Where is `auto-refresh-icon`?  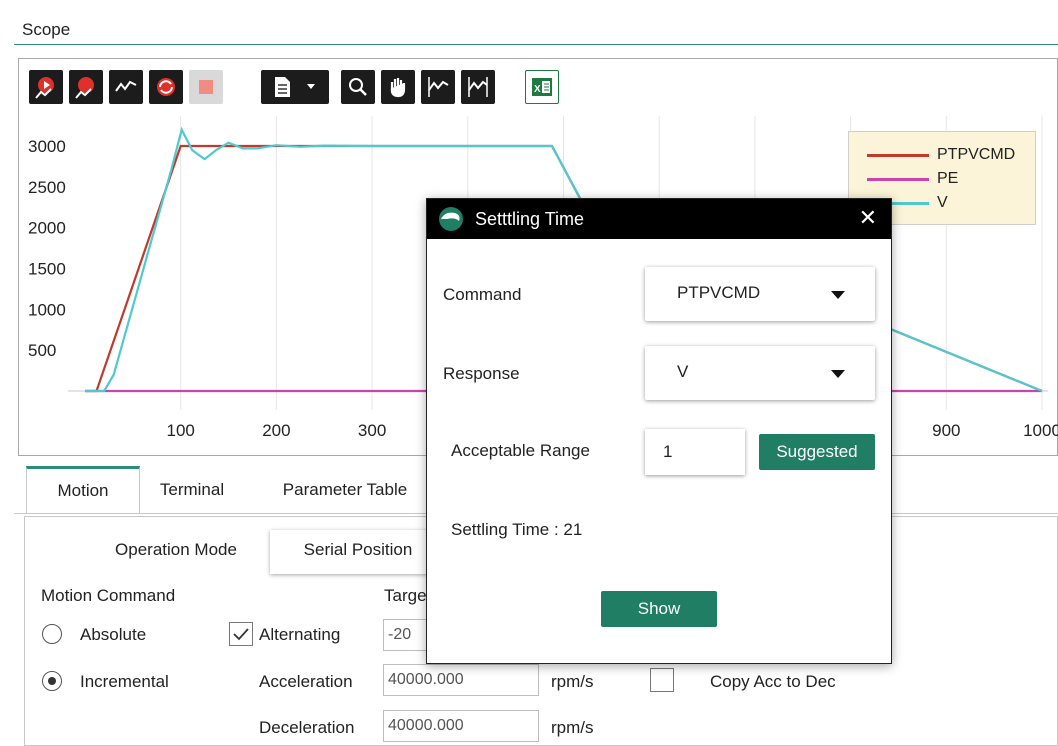
auto-refresh-icon is located at coordinates (166, 87).